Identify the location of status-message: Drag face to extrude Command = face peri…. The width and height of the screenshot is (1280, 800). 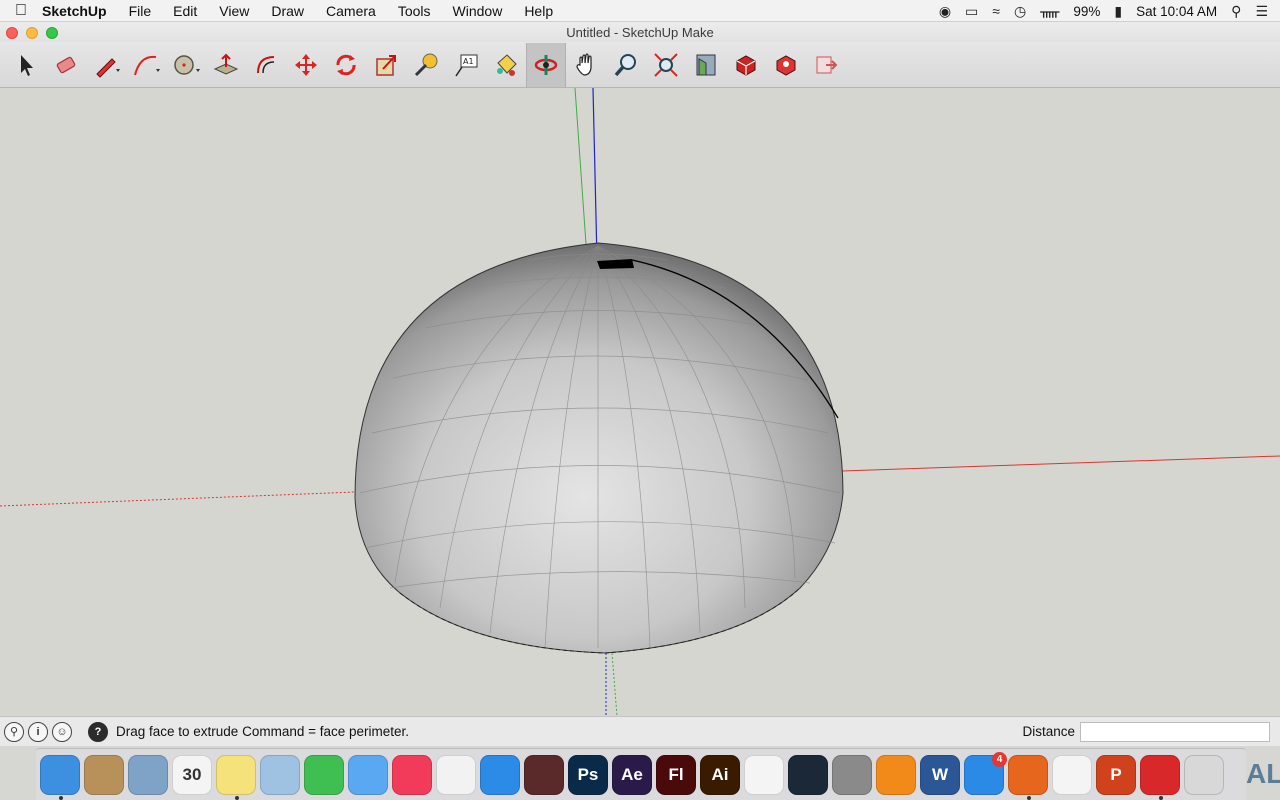
(263, 731).